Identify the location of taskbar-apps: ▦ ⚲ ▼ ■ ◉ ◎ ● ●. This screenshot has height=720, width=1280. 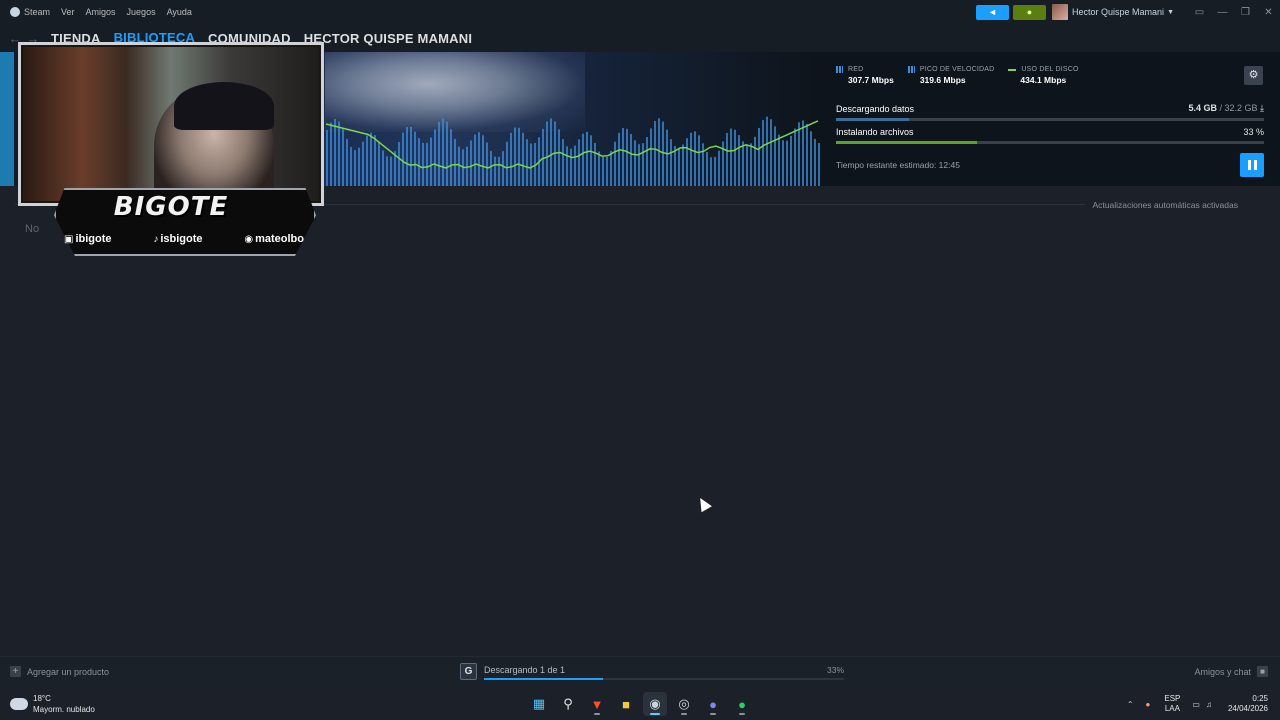
(643, 704).